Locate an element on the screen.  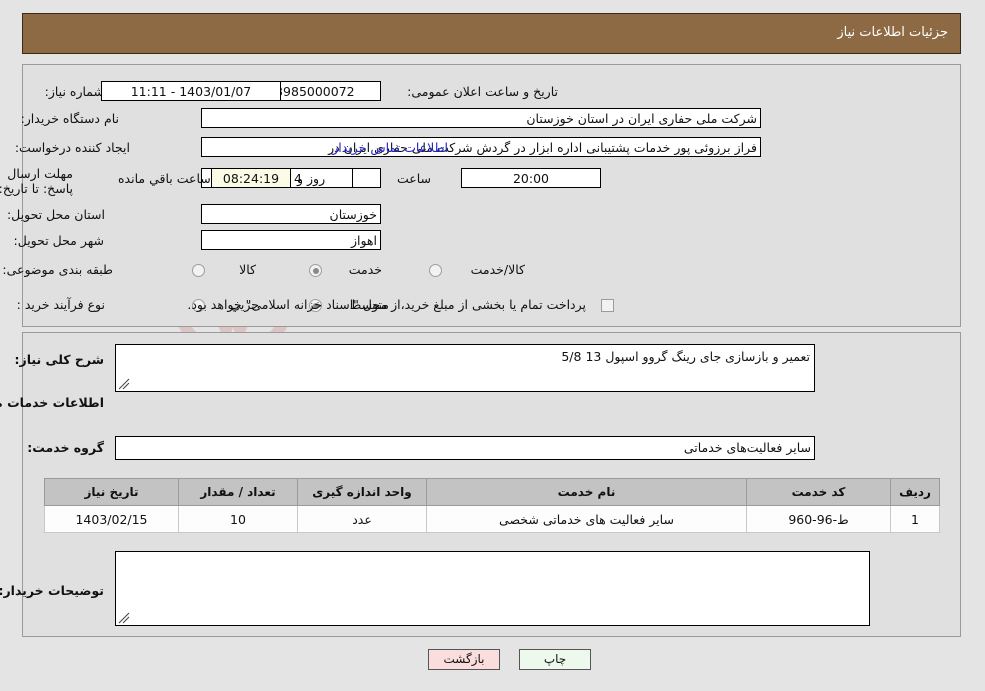
page-header-bar: جزئیات اطلاعات نیاز is located at coordinates (491, 33).